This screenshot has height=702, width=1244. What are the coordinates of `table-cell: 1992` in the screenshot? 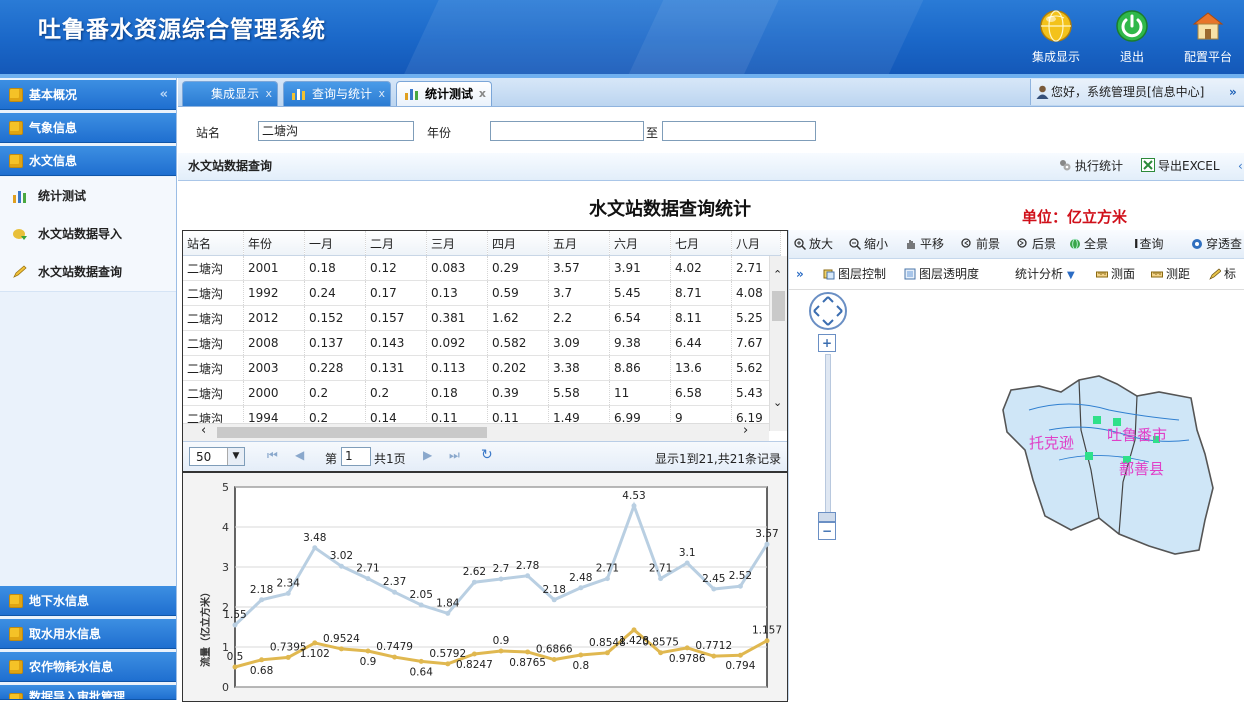 It's located at (274, 293).